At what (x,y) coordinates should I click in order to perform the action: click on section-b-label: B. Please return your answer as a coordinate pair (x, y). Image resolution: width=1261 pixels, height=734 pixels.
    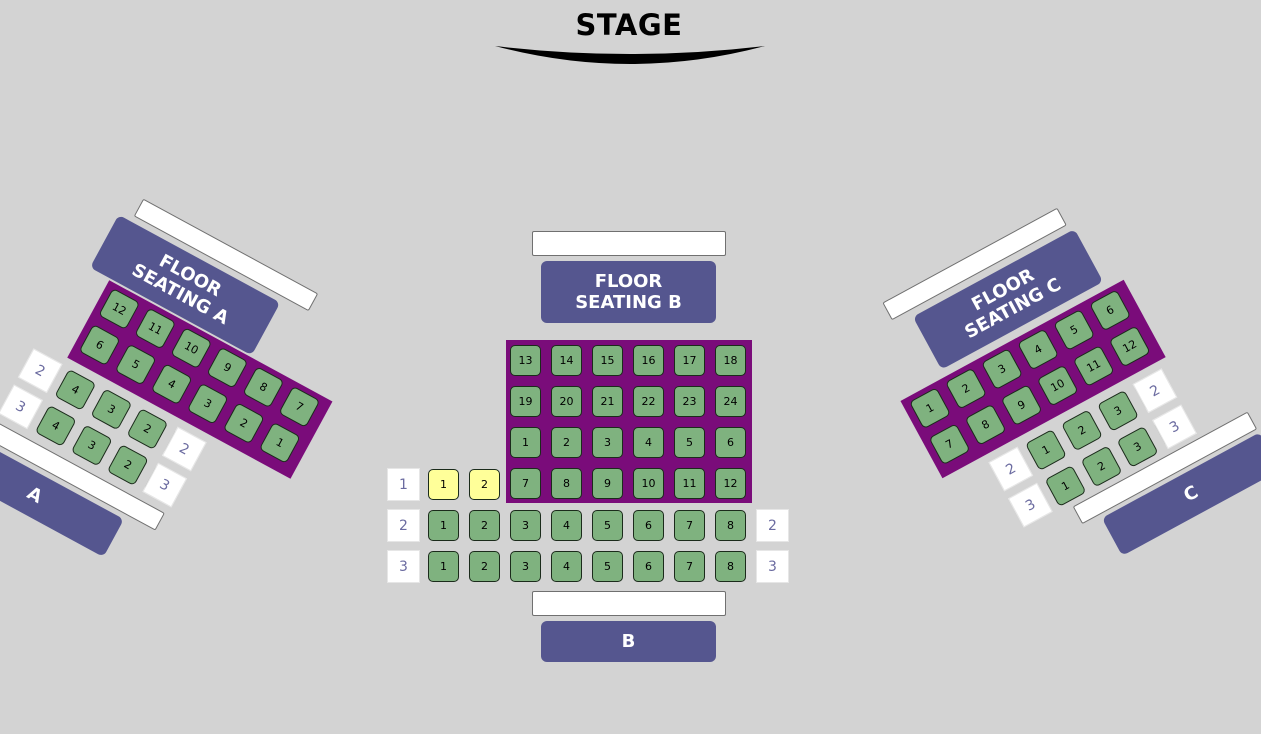
    Looking at the image, I should click on (628, 641).